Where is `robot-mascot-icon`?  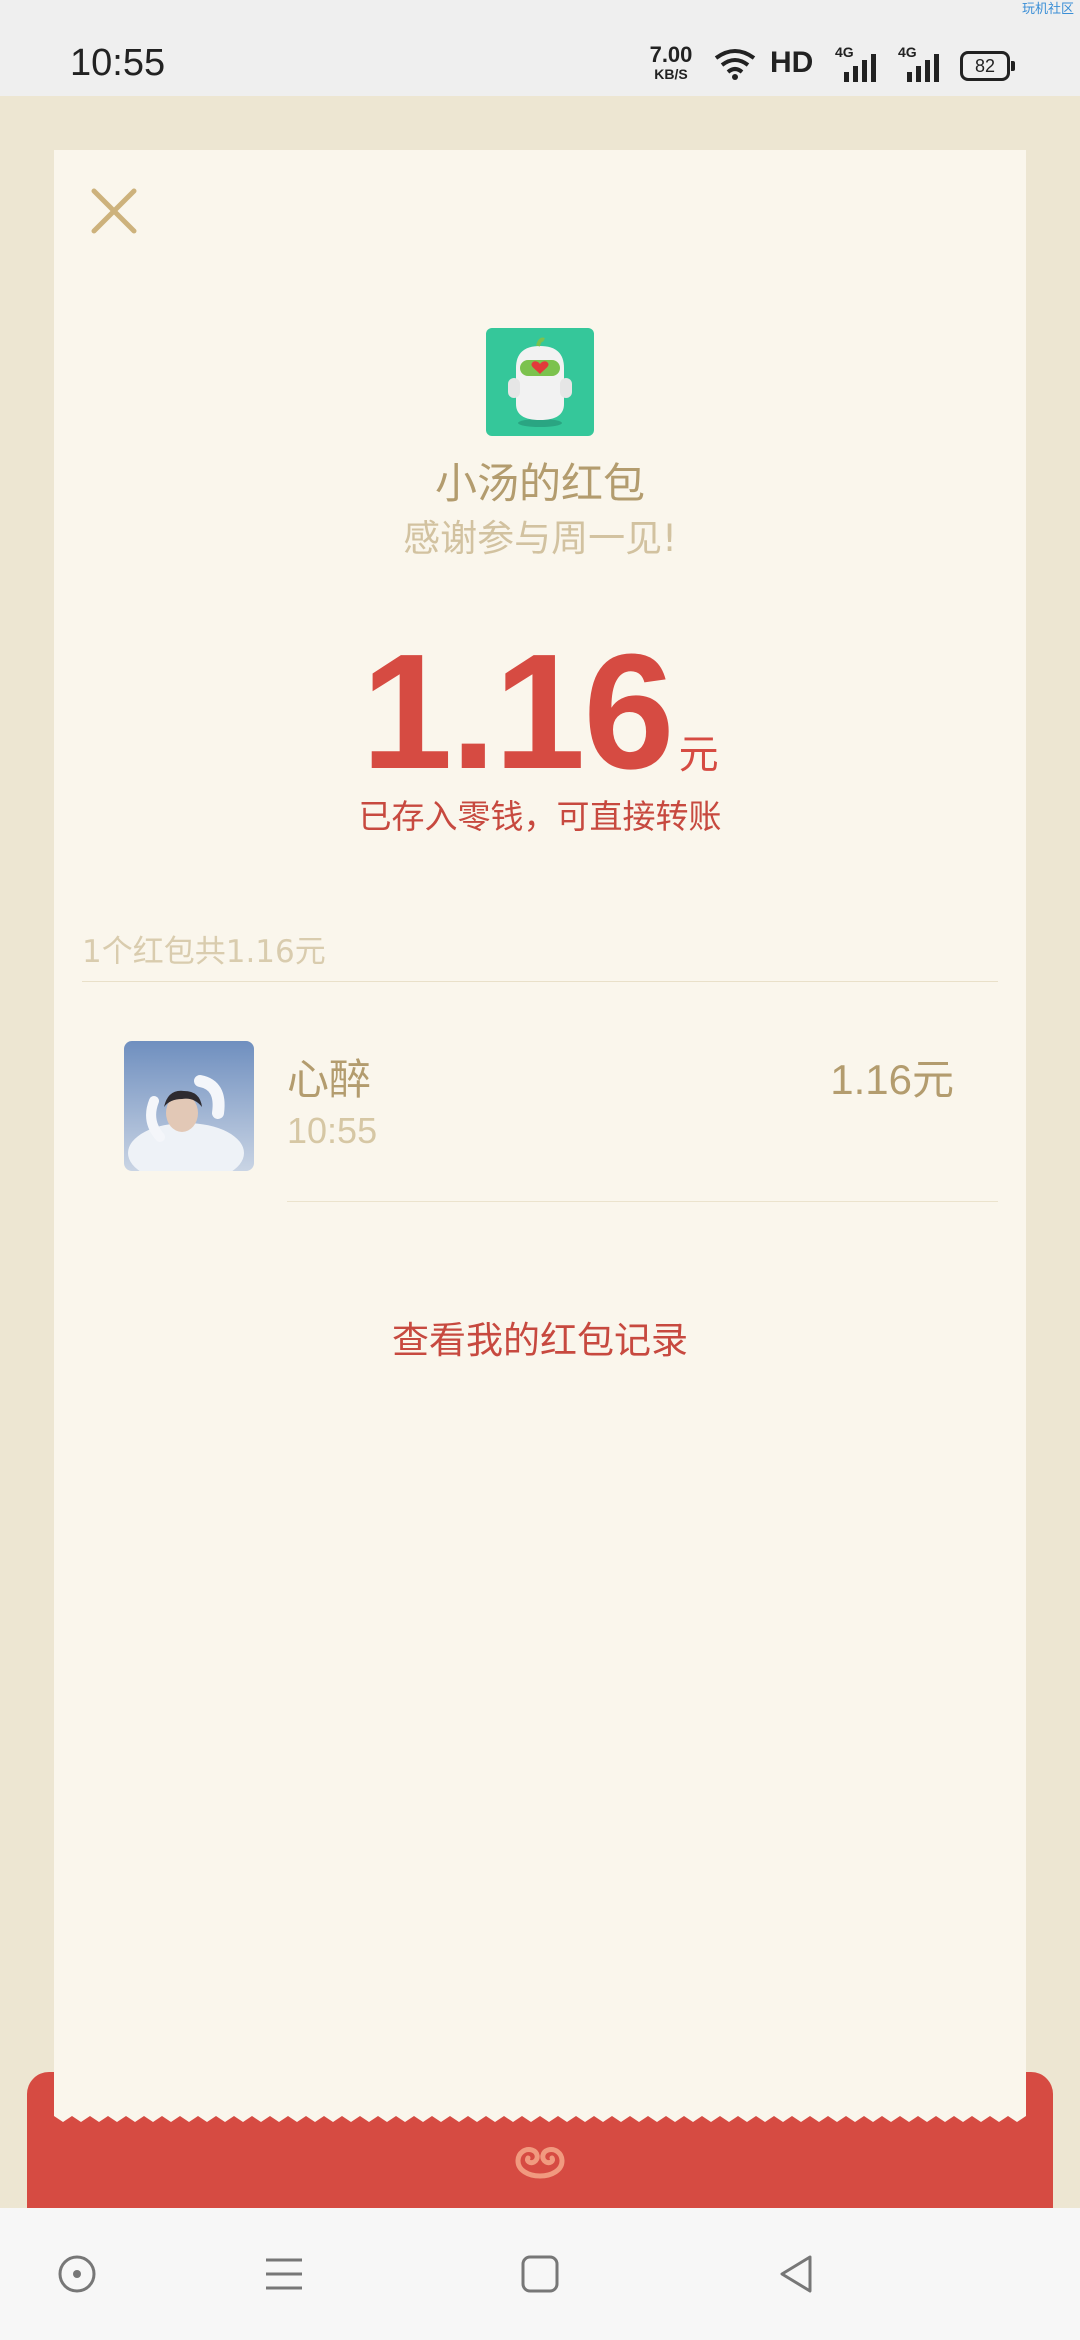
robot-mascot-icon is located at coordinates (540, 382).